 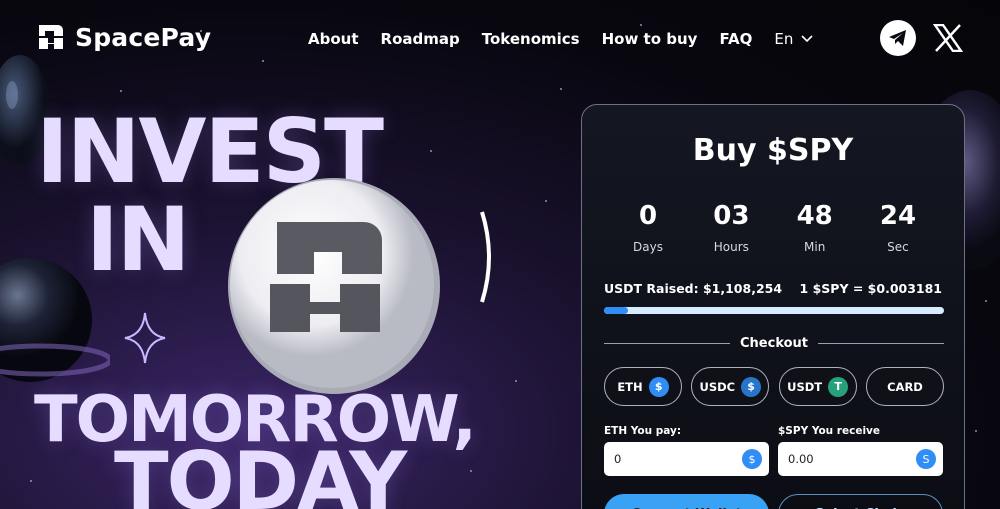 I want to click on raise-progress-fill, so click(x=616, y=310).